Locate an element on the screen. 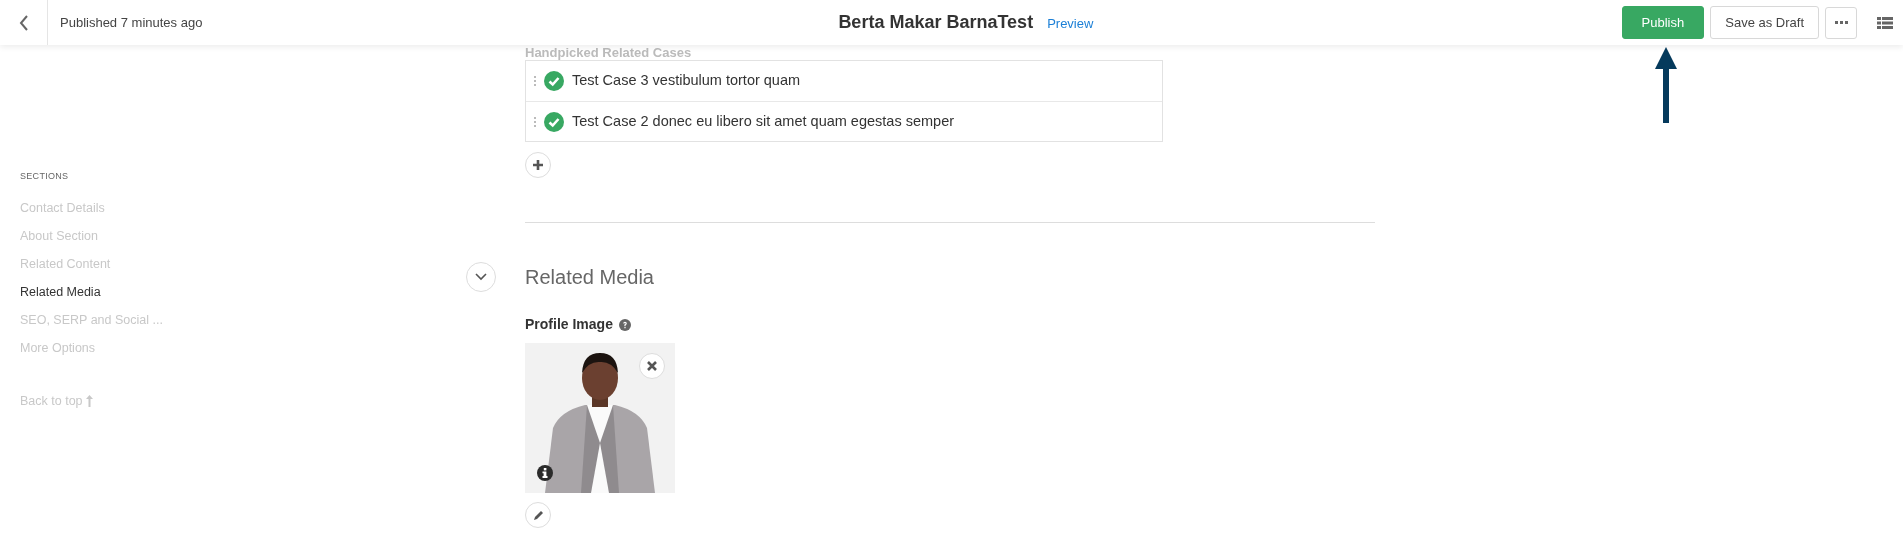  pencil-icon is located at coordinates (538, 515).